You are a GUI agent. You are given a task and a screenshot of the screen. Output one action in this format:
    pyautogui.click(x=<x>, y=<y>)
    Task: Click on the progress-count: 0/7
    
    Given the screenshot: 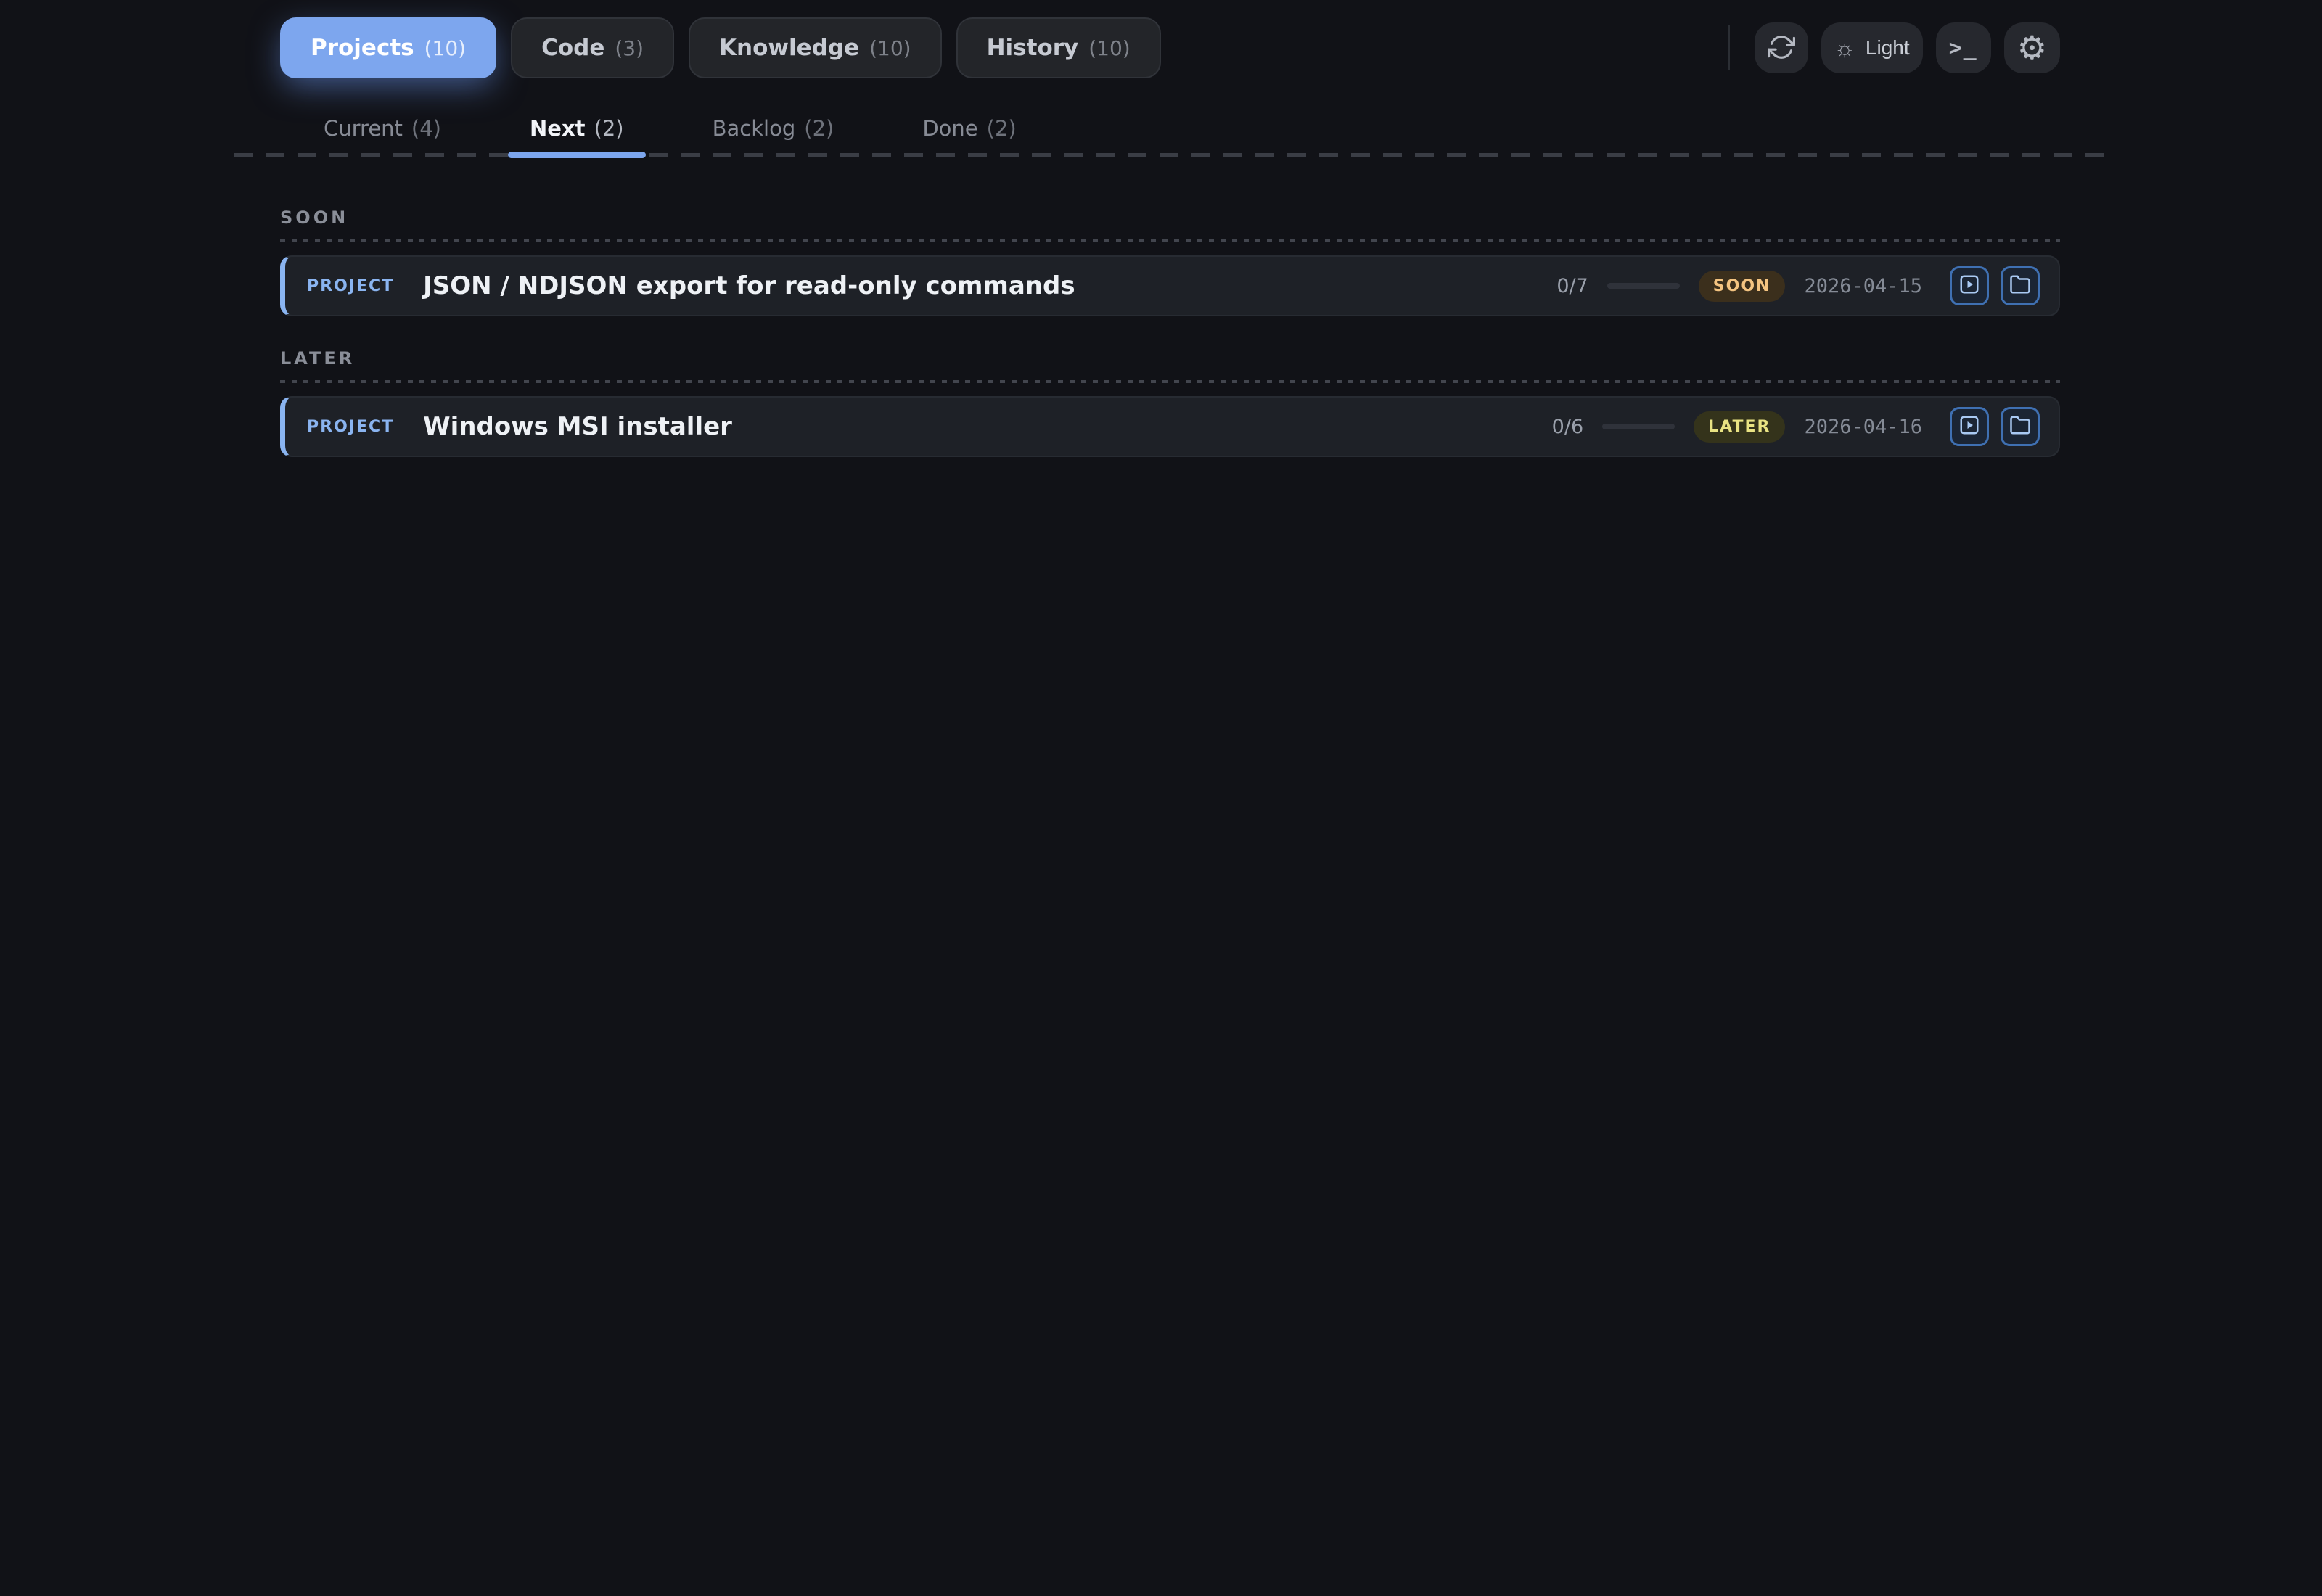 What is the action you would take?
    pyautogui.click(x=1572, y=285)
    